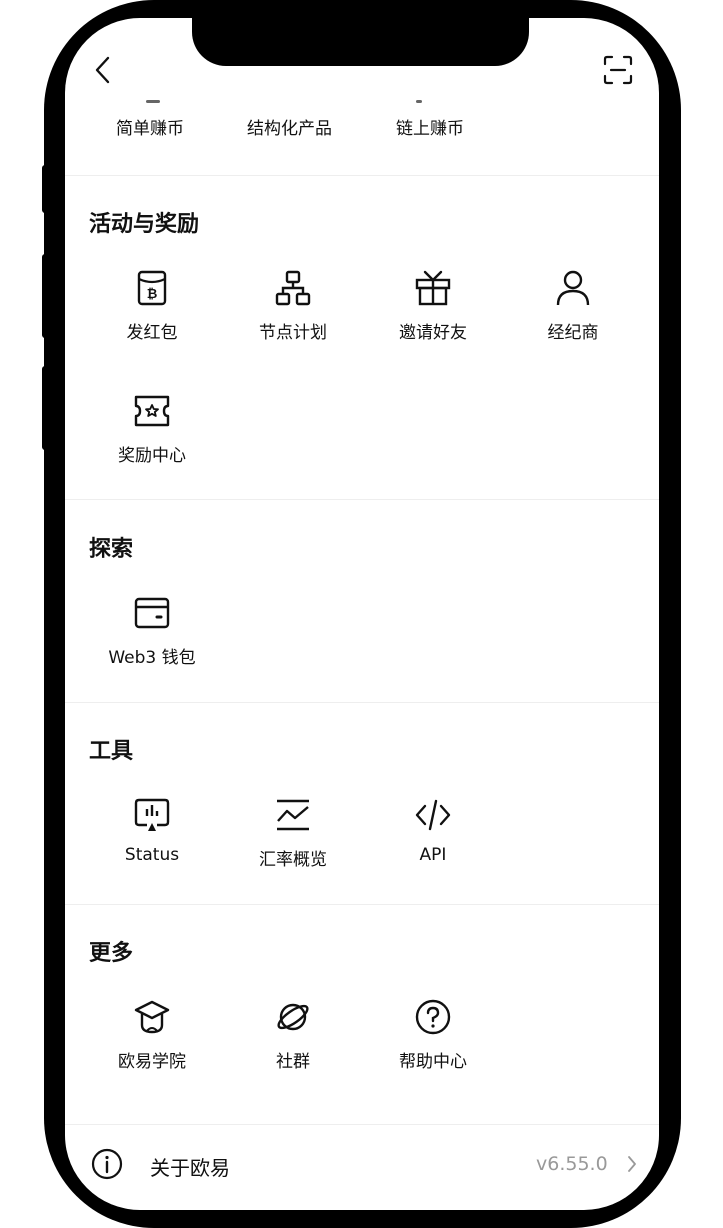  I want to click on chart-line-icon, so click(293, 815).